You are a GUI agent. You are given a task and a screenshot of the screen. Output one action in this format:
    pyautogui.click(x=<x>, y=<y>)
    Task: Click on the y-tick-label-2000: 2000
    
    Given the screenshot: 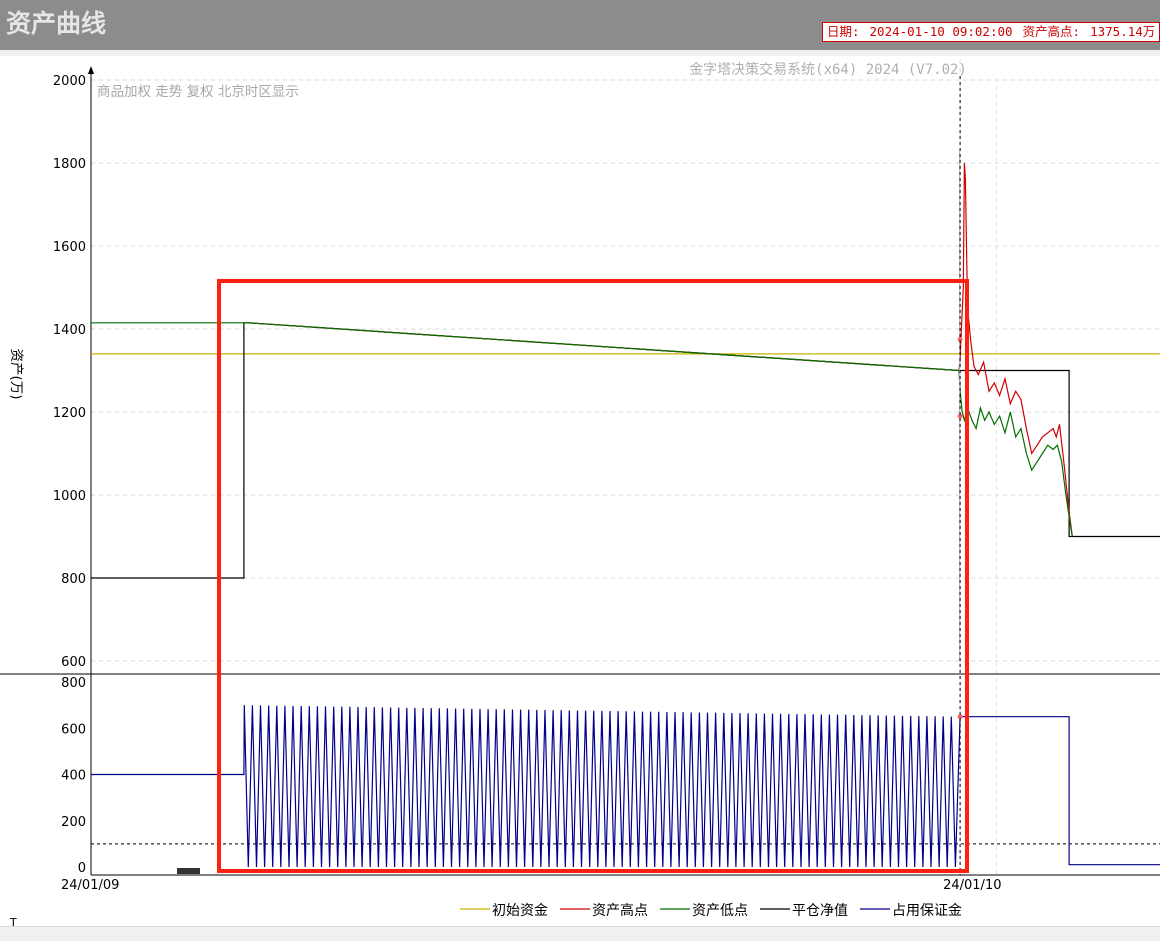 What is the action you would take?
    pyautogui.click(x=69, y=81)
    